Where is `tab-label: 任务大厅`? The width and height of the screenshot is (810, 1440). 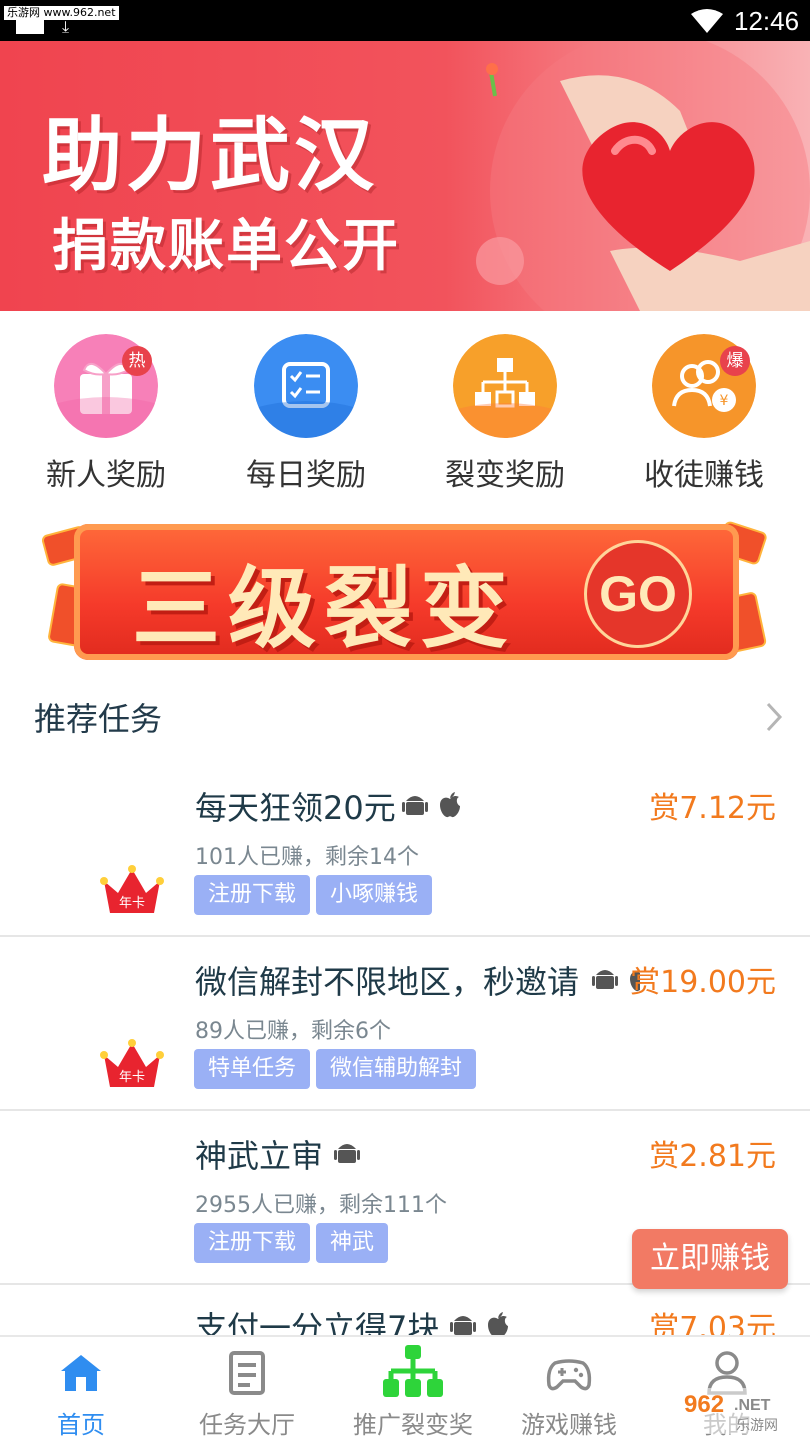
tab-label: 任务大厅 is located at coordinates (247, 1425).